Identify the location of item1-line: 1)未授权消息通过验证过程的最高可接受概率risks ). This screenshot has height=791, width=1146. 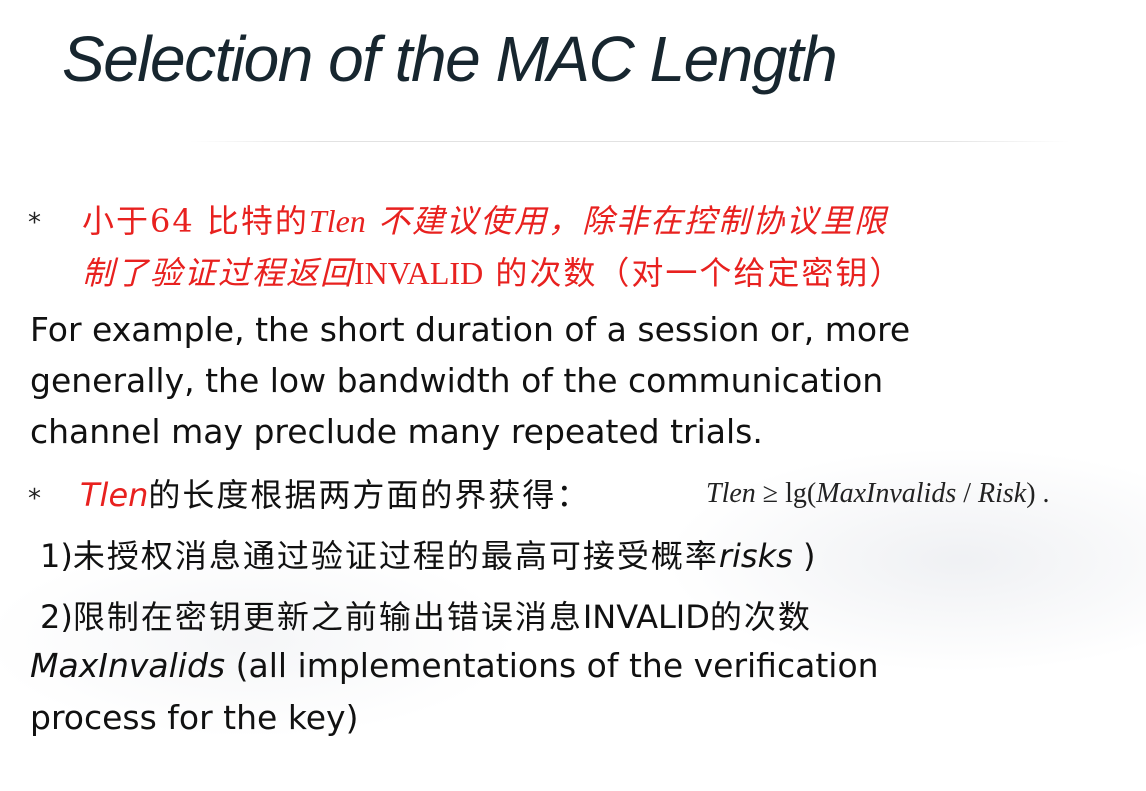
(427, 554).